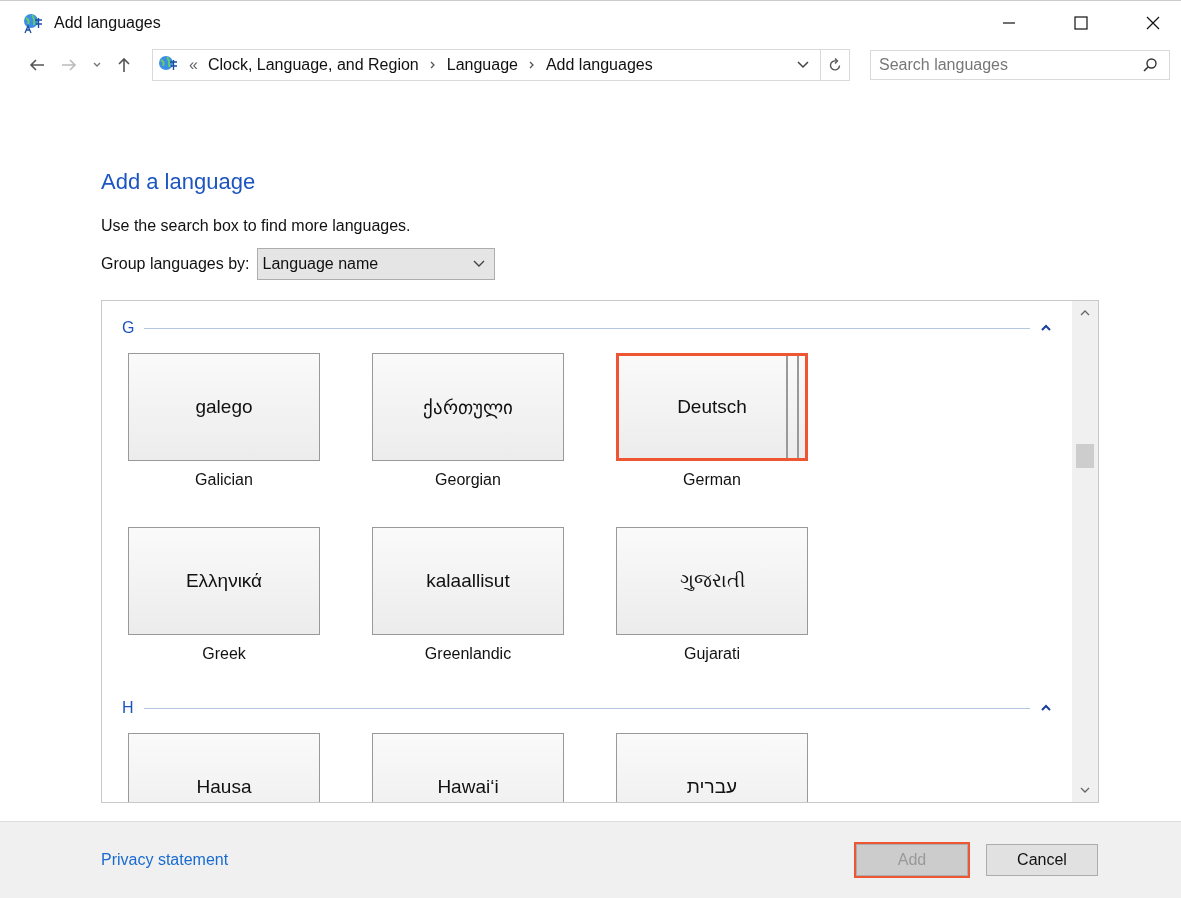 Image resolution: width=1181 pixels, height=898 pixels. What do you see at coordinates (224, 581) in the screenshot?
I see `language-tile: Ελληνικά` at bounding box center [224, 581].